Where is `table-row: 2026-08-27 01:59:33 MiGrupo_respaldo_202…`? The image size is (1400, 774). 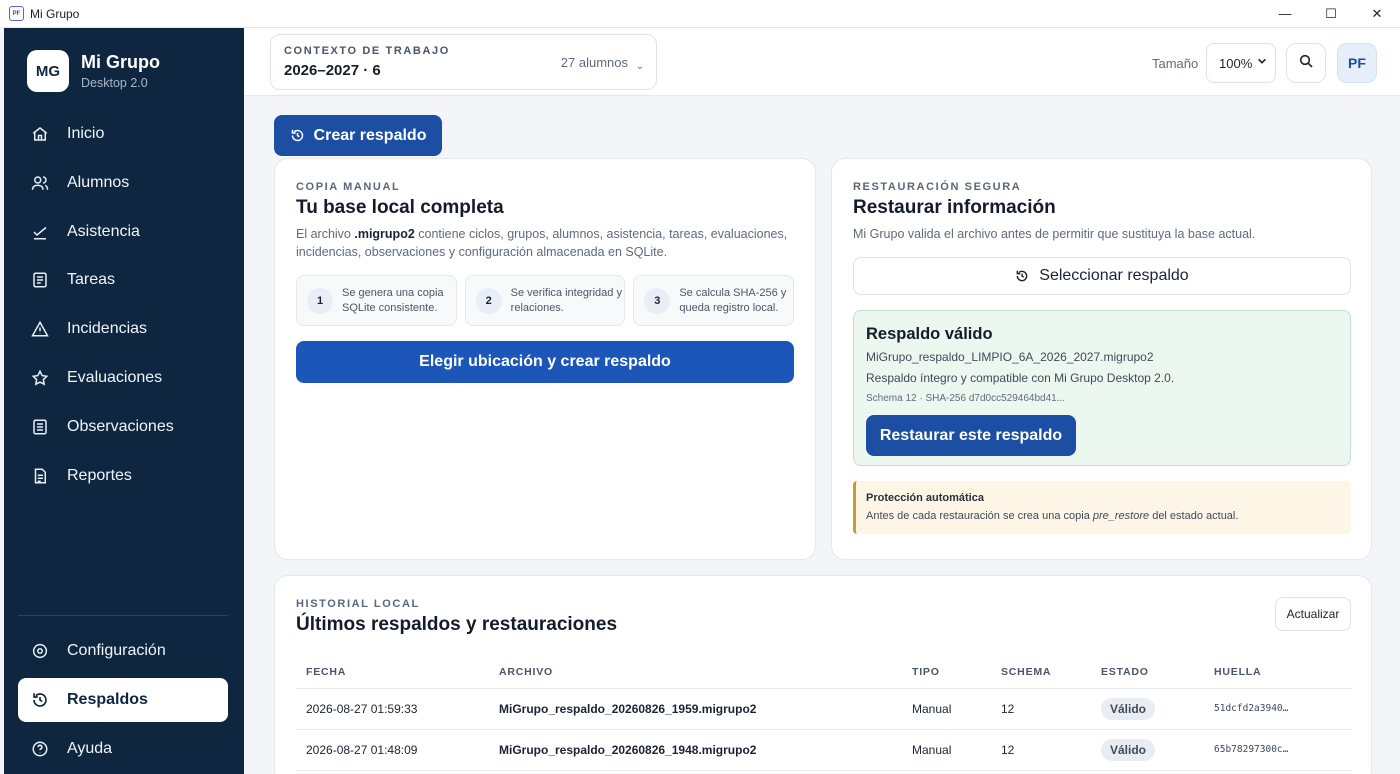
table-row: 2026-08-27 01:59:33 MiGrupo_respaldo_202… is located at coordinates (824, 709).